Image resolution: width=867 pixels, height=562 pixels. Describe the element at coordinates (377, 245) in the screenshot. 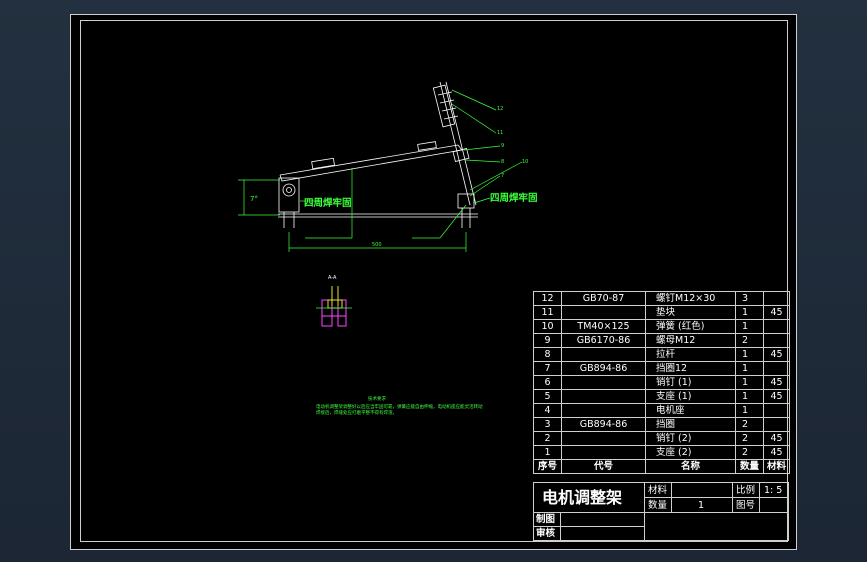

I see `dimension-span-label: 500` at that location.